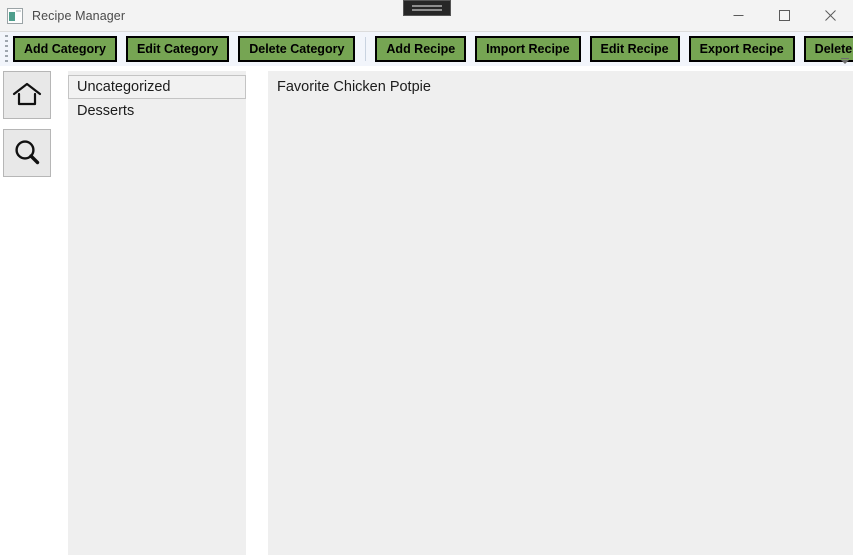 This screenshot has width=853, height=555. What do you see at coordinates (157, 111) in the screenshot?
I see `category-list-item: Desserts` at bounding box center [157, 111].